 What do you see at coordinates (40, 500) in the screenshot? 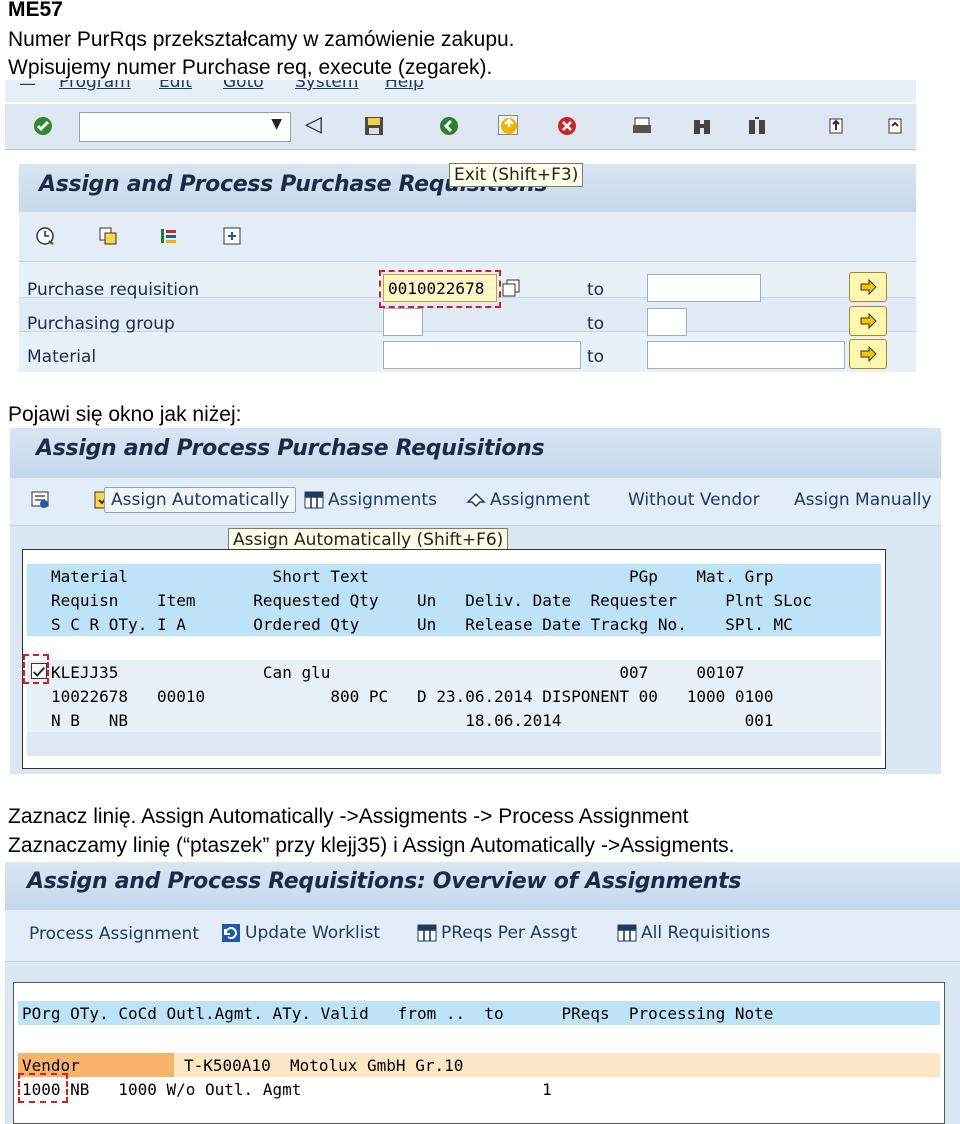
I see `refresh-list-icon` at bounding box center [40, 500].